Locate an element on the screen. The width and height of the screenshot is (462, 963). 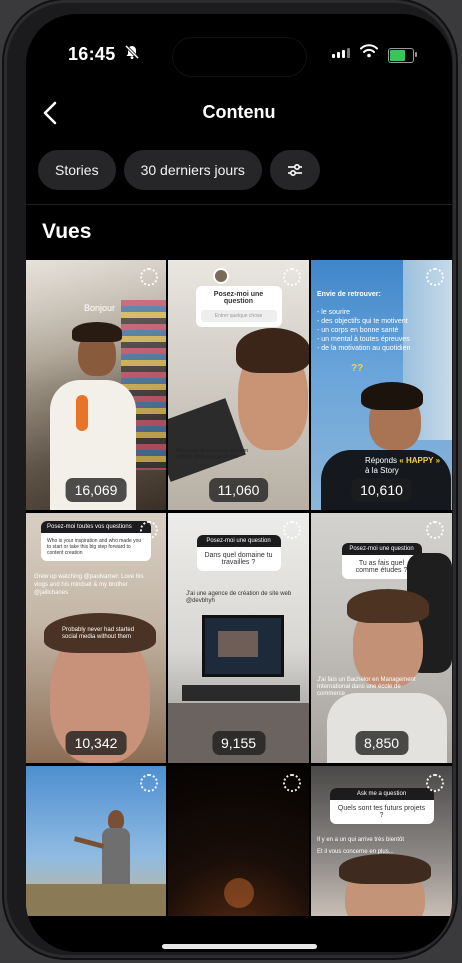
home-indicator is located at coordinates (239, 946).